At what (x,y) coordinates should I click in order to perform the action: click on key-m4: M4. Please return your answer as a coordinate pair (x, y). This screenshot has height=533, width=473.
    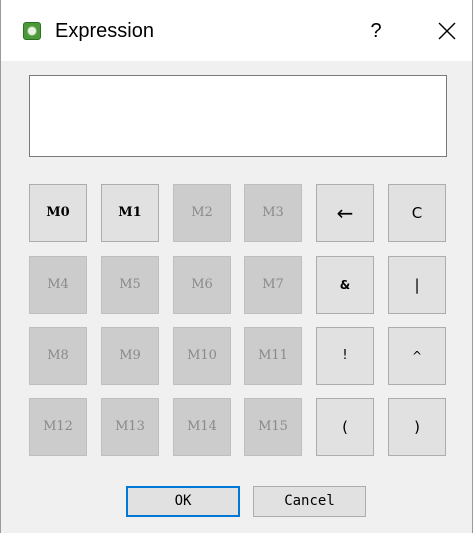
    Looking at the image, I should click on (58, 285).